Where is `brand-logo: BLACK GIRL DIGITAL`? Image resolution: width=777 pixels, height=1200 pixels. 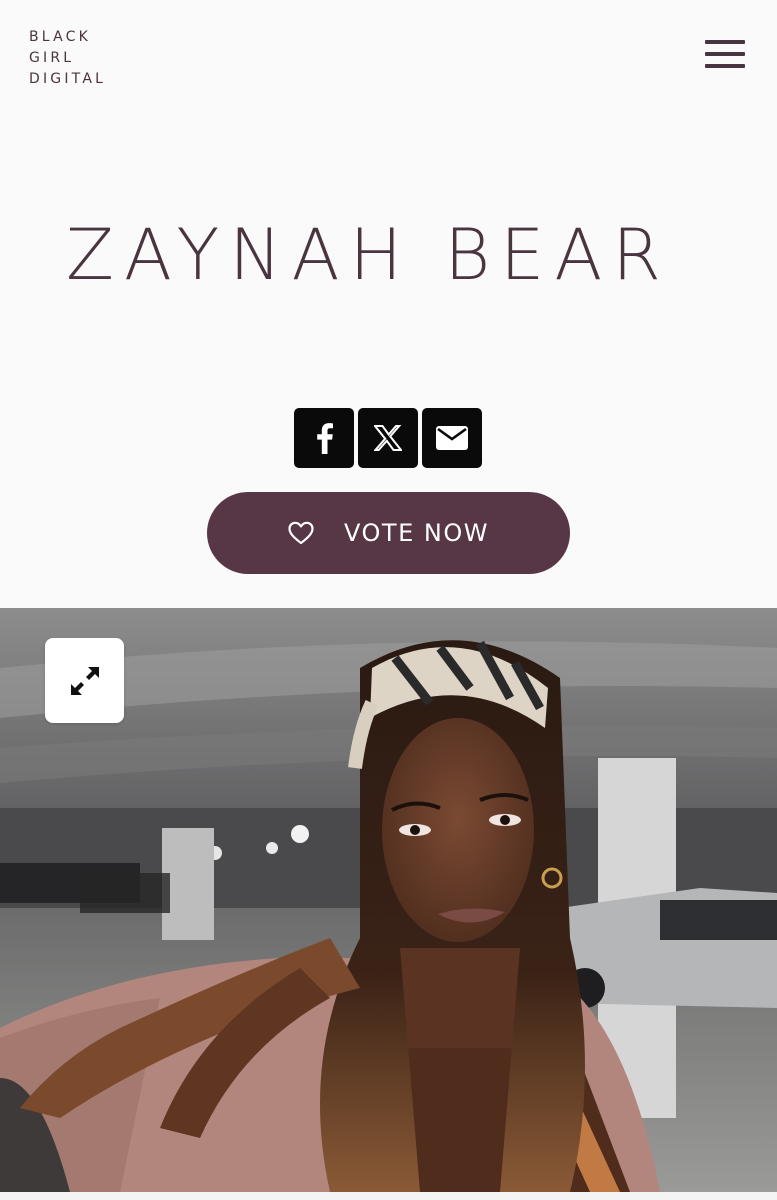 brand-logo: BLACK GIRL DIGITAL is located at coordinates (67, 58).